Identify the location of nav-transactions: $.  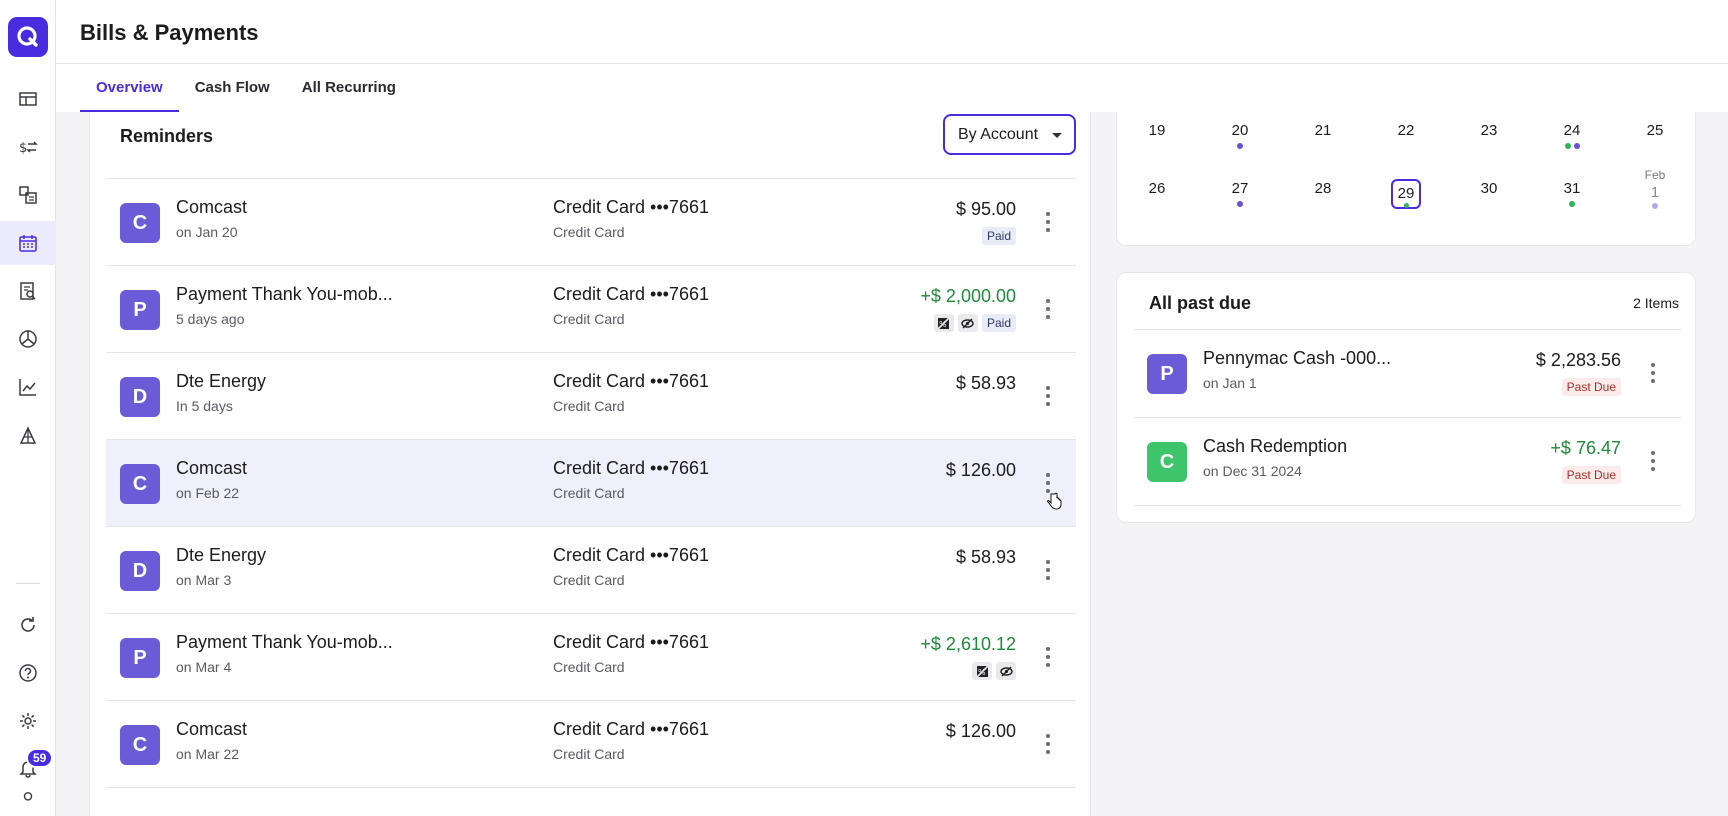
(28, 147).